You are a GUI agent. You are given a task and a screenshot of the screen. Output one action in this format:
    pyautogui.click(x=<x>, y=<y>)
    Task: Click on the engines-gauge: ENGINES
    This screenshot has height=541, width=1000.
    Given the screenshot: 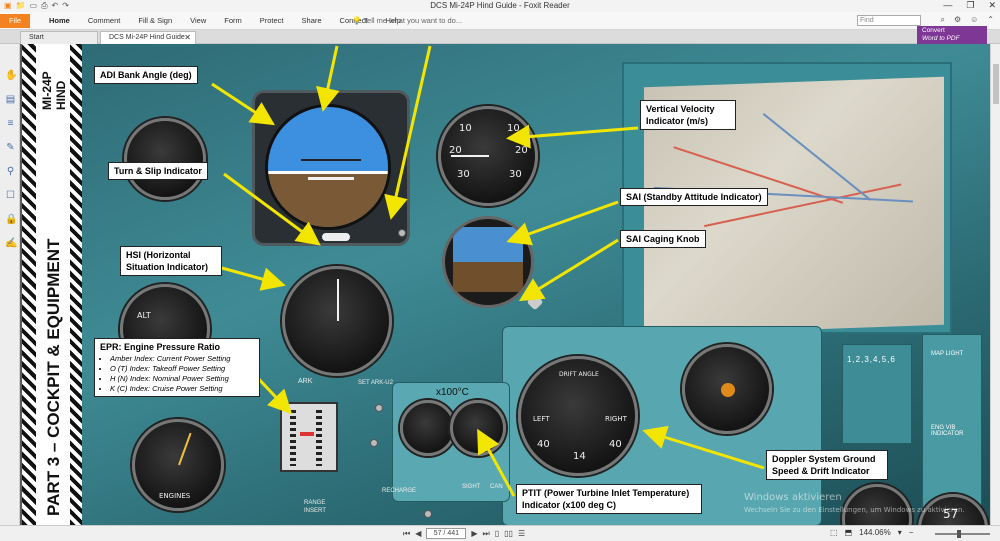 What is the action you would take?
    pyautogui.click(x=178, y=465)
    